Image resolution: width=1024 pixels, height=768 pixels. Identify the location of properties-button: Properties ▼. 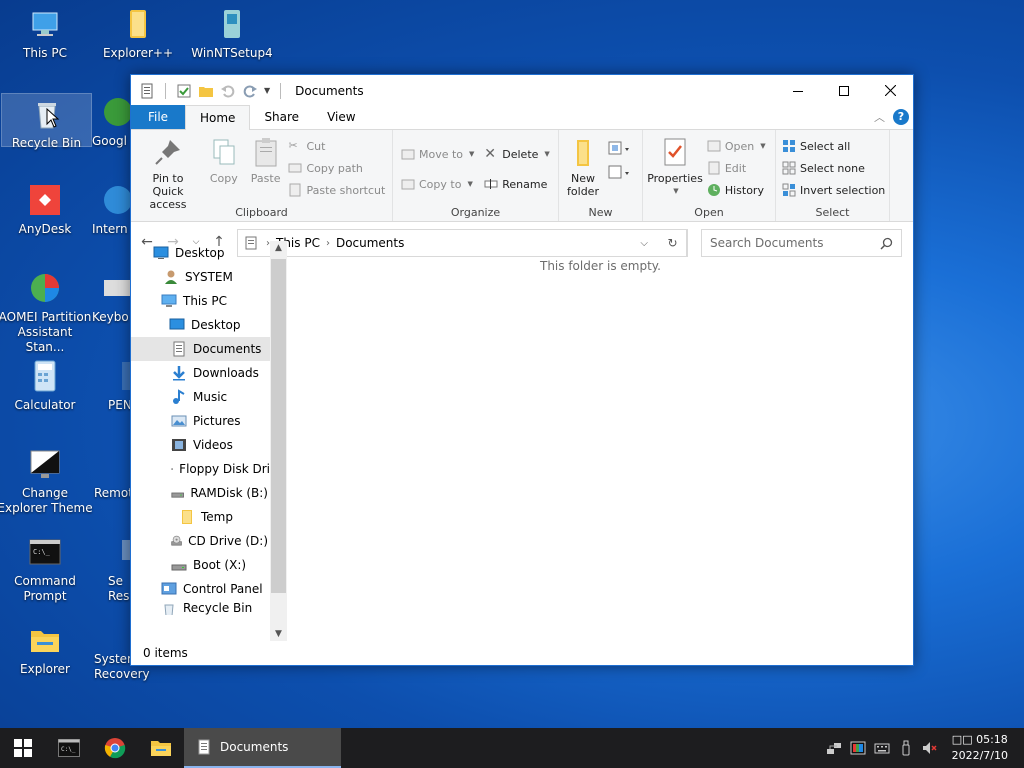
(675, 167).